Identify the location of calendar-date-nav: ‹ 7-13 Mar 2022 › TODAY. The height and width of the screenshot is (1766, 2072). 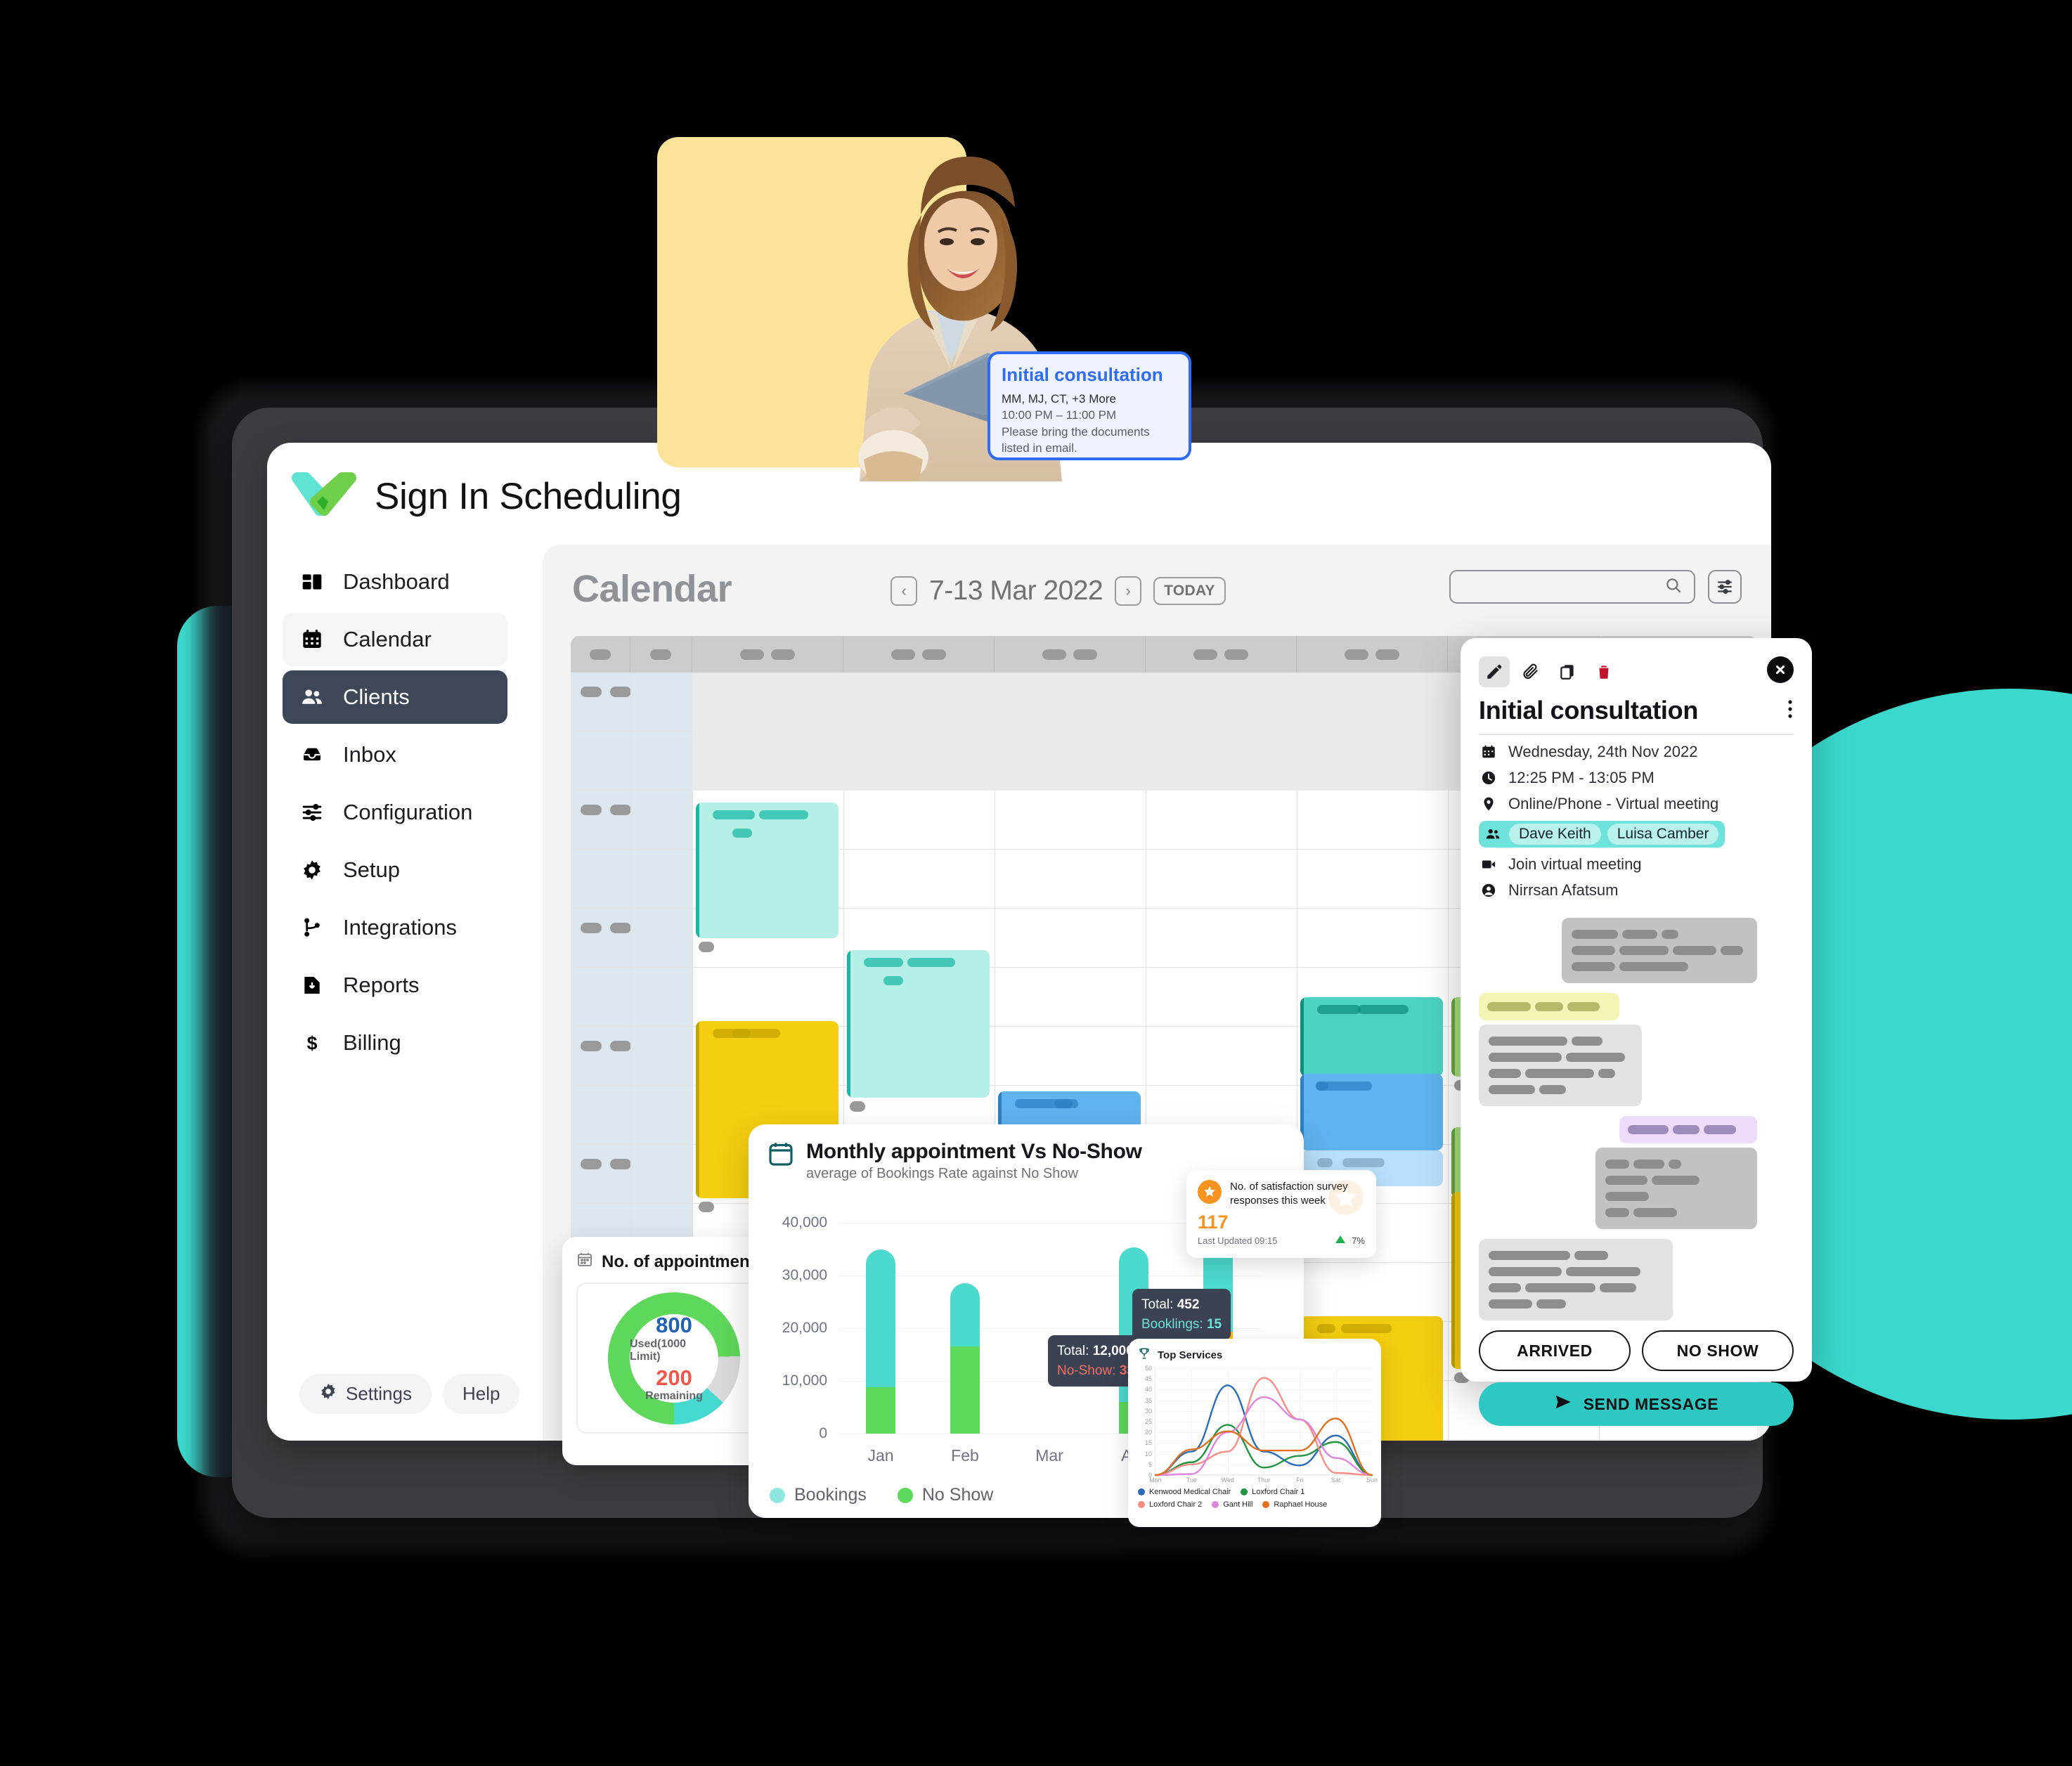
(1058, 591).